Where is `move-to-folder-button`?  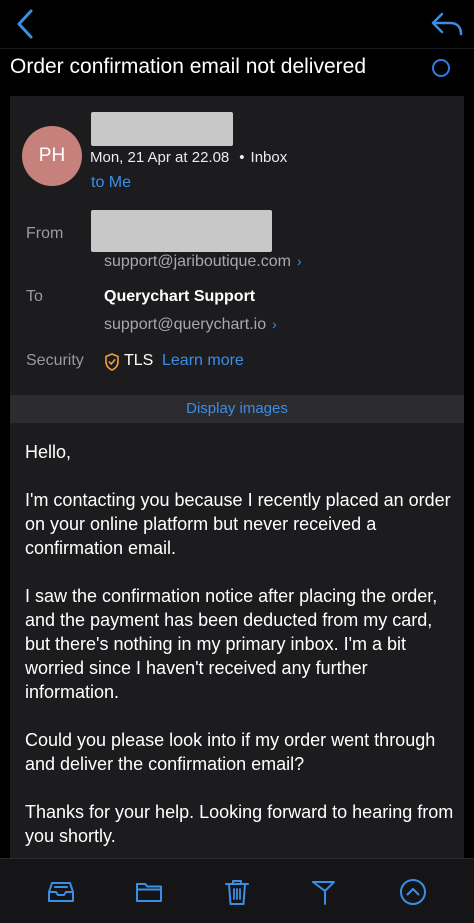
move-to-folder-button is located at coordinates (149, 892).